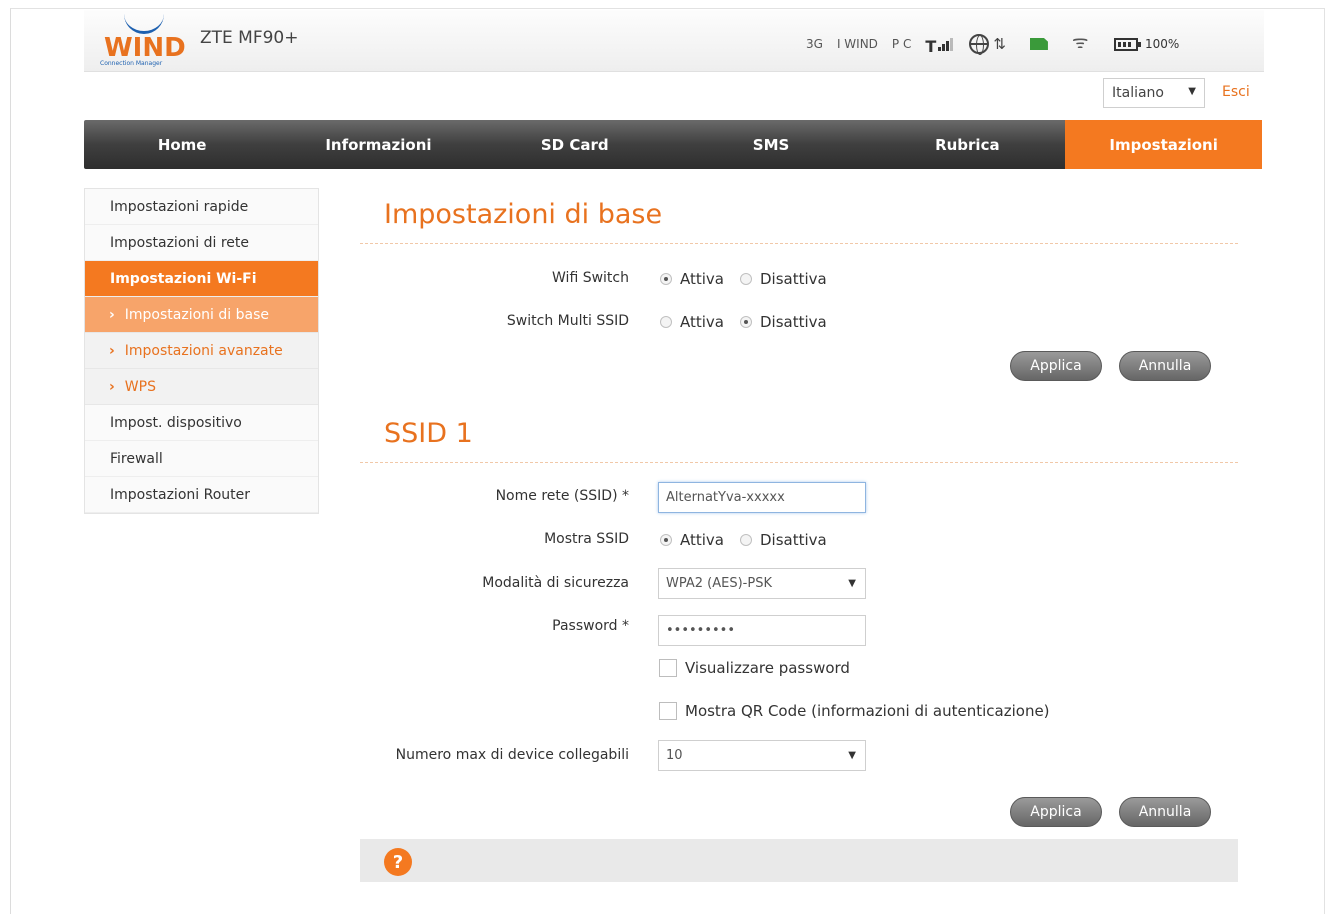 This screenshot has height=914, width=1335. What do you see at coordinates (428, 433) in the screenshot?
I see `ssid1-title: SSID 1` at bounding box center [428, 433].